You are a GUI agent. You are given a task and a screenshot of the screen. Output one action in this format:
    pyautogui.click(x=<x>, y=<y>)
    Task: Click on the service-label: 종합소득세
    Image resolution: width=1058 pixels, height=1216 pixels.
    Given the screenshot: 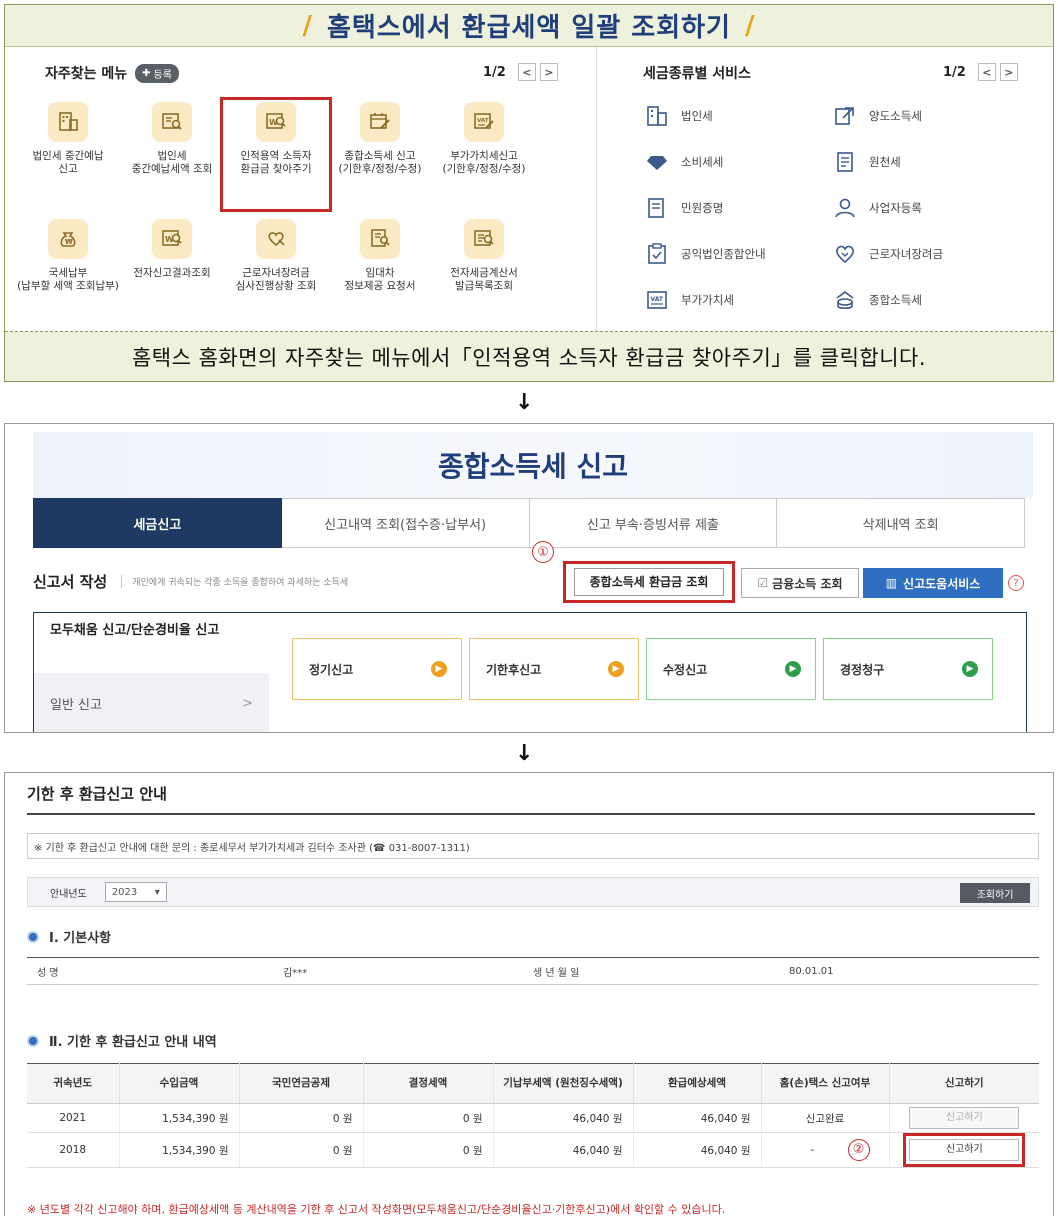 What is the action you would take?
    pyautogui.click(x=895, y=299)
    